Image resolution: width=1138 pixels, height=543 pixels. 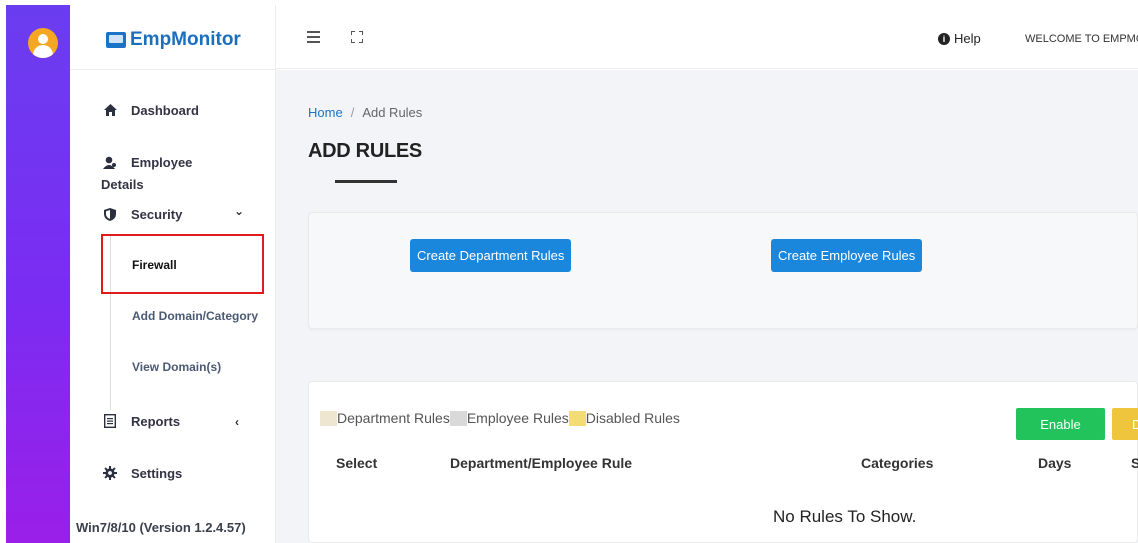 I want to click on enable-button: Enable, so click(x=1060, y=424).